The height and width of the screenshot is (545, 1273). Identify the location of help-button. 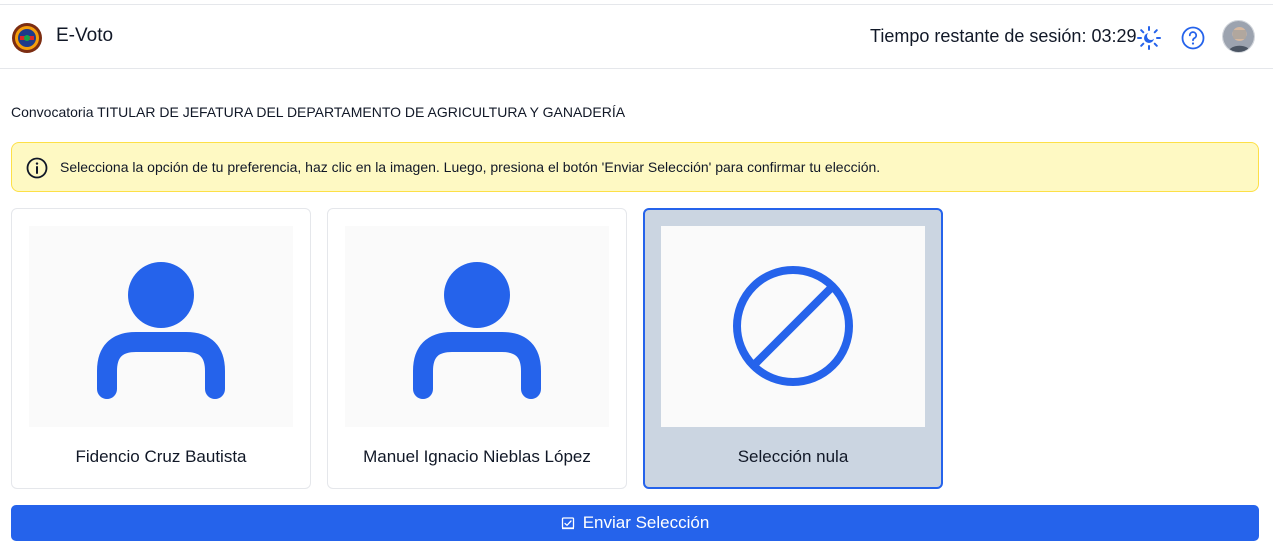
(1193, 38).